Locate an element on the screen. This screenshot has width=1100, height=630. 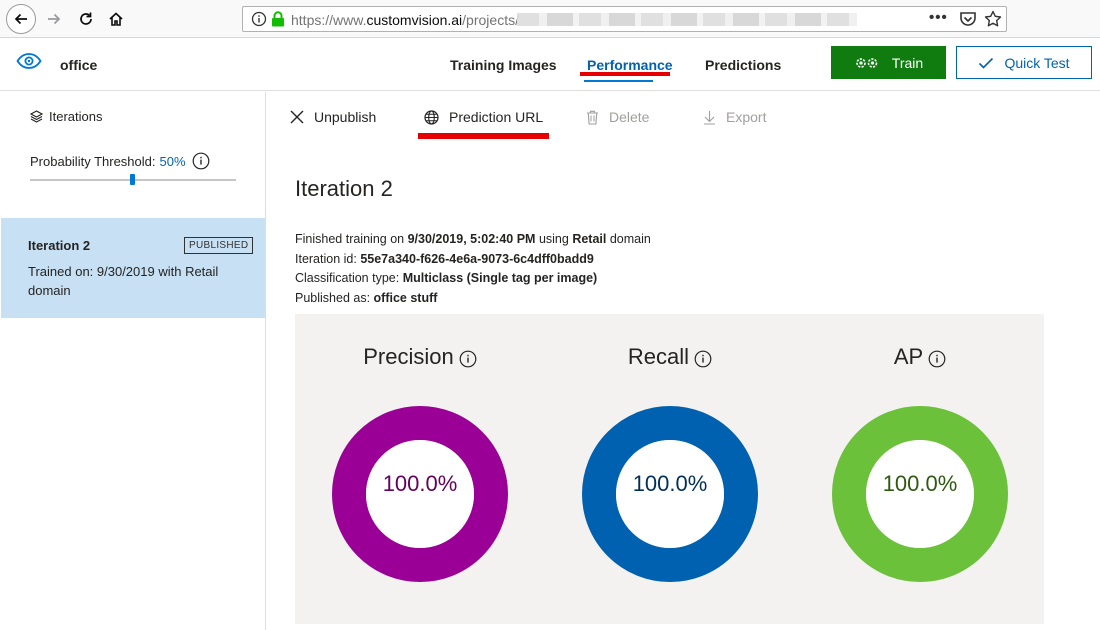
recall-metric: Recall 100.0% is located at coordinates (670, 469).